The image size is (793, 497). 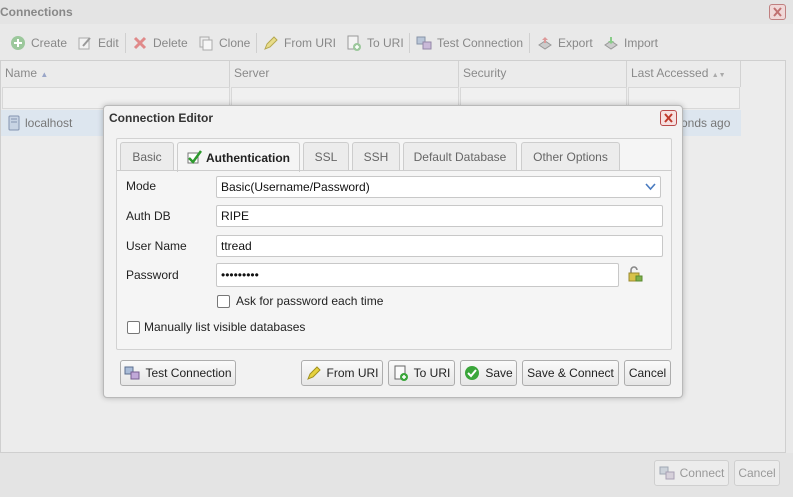 I want to click on to-uri-button: To URI, so click(x=375, y=43).